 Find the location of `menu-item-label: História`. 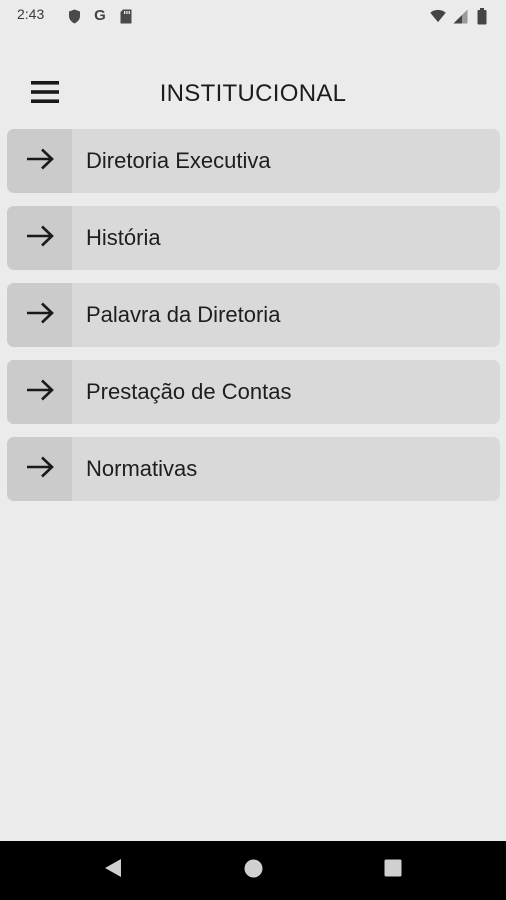

menu-item-label: História is located at coordinates (123, 237).